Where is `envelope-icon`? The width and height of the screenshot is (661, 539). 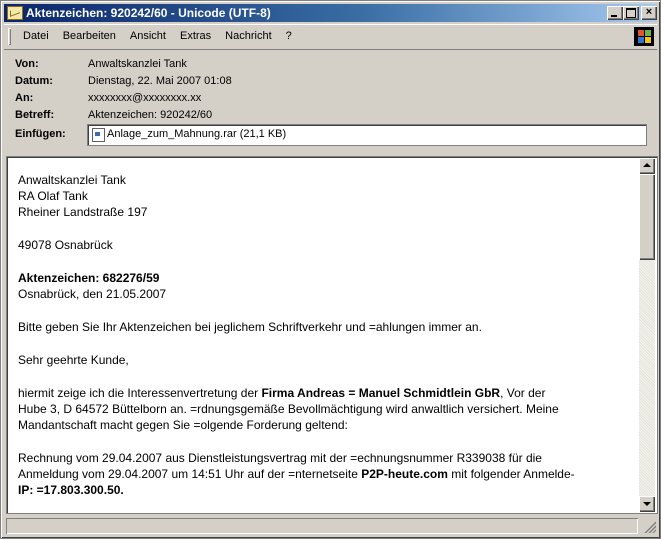 envelope-icon is located at coordinates (15, 13).